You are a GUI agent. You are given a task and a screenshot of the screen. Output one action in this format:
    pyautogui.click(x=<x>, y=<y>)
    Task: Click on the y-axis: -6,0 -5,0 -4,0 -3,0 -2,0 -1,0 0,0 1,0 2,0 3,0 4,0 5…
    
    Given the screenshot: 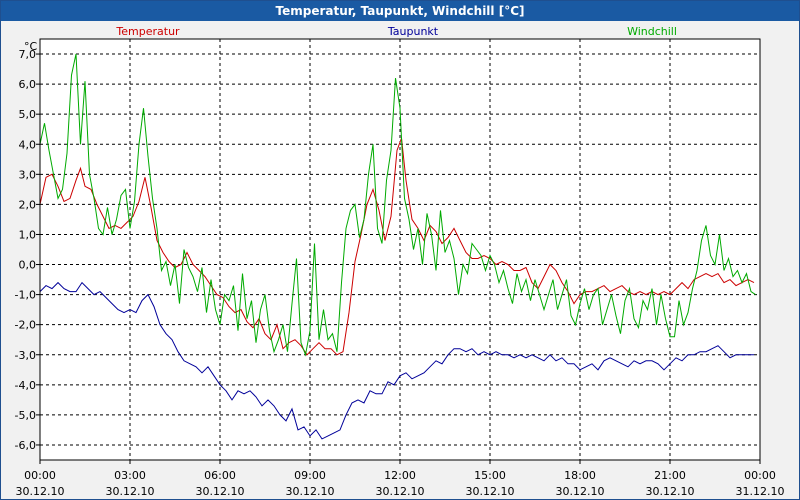 What is the action you would take?
    pyautogui.click(x=27, y=250)
    